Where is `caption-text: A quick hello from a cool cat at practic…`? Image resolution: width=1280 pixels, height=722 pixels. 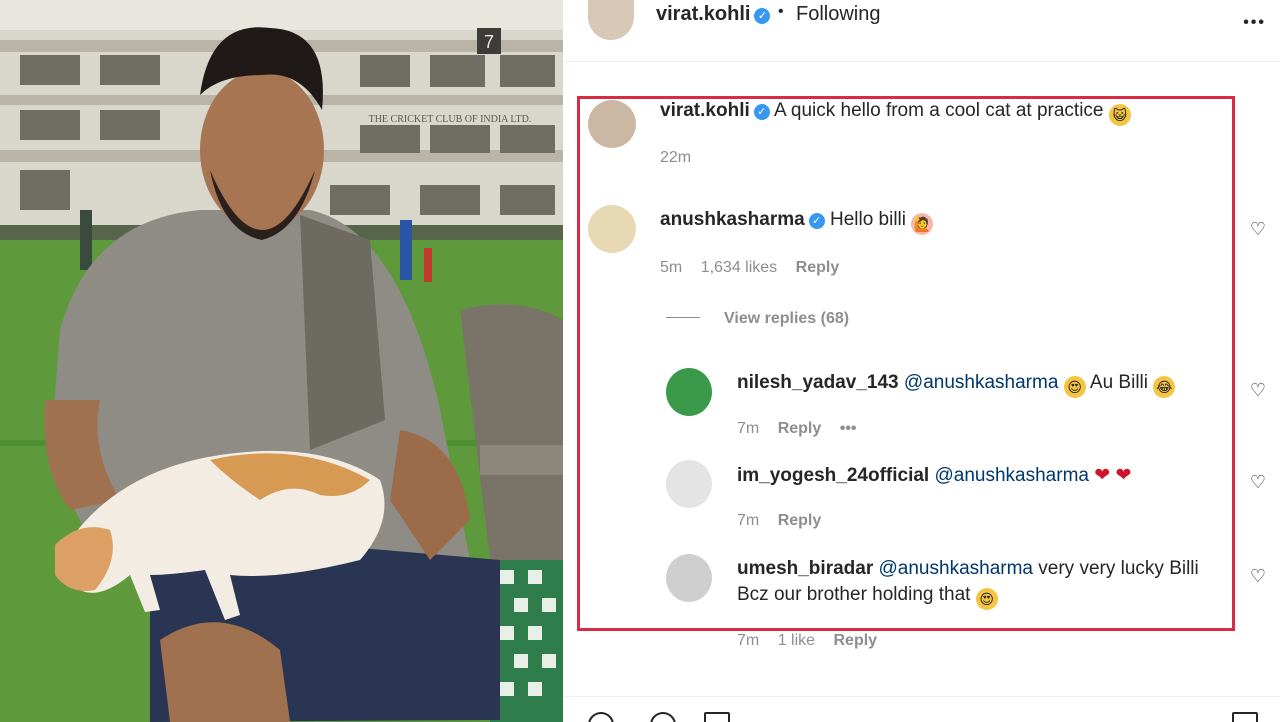
caption-text: A quick hello from a cool cat at practic… is located at coordinates (938, 110).